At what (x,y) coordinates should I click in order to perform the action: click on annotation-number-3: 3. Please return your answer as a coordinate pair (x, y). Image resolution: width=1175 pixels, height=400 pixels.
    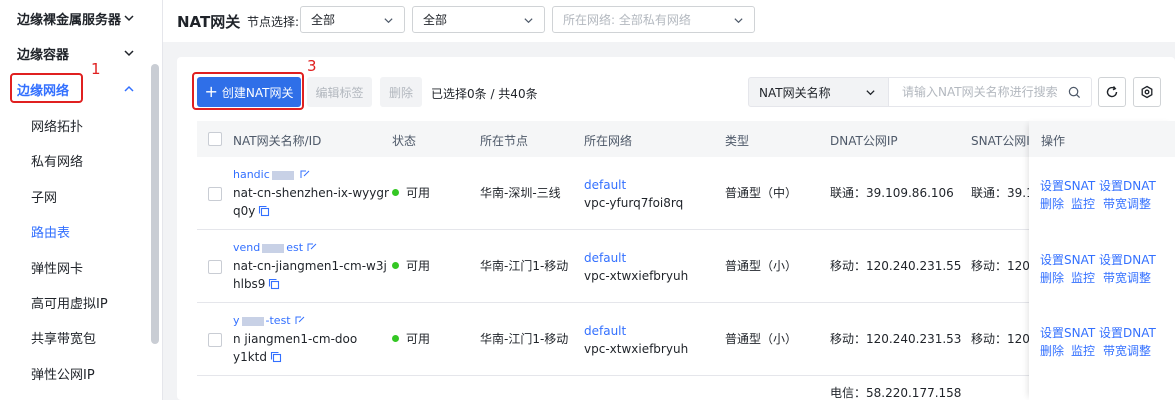
    Looking at the image, I should click on (312, 66).